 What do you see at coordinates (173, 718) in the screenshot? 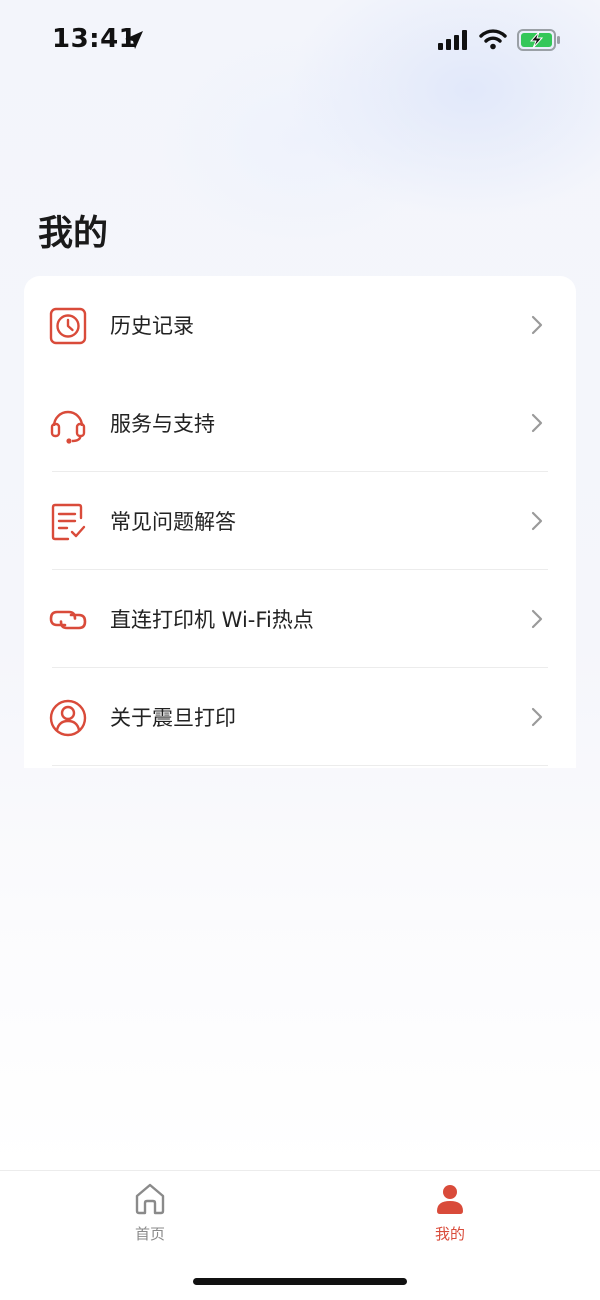
I see `menu-item-label: 关于震旦打印` at bounding box center [173, 718].